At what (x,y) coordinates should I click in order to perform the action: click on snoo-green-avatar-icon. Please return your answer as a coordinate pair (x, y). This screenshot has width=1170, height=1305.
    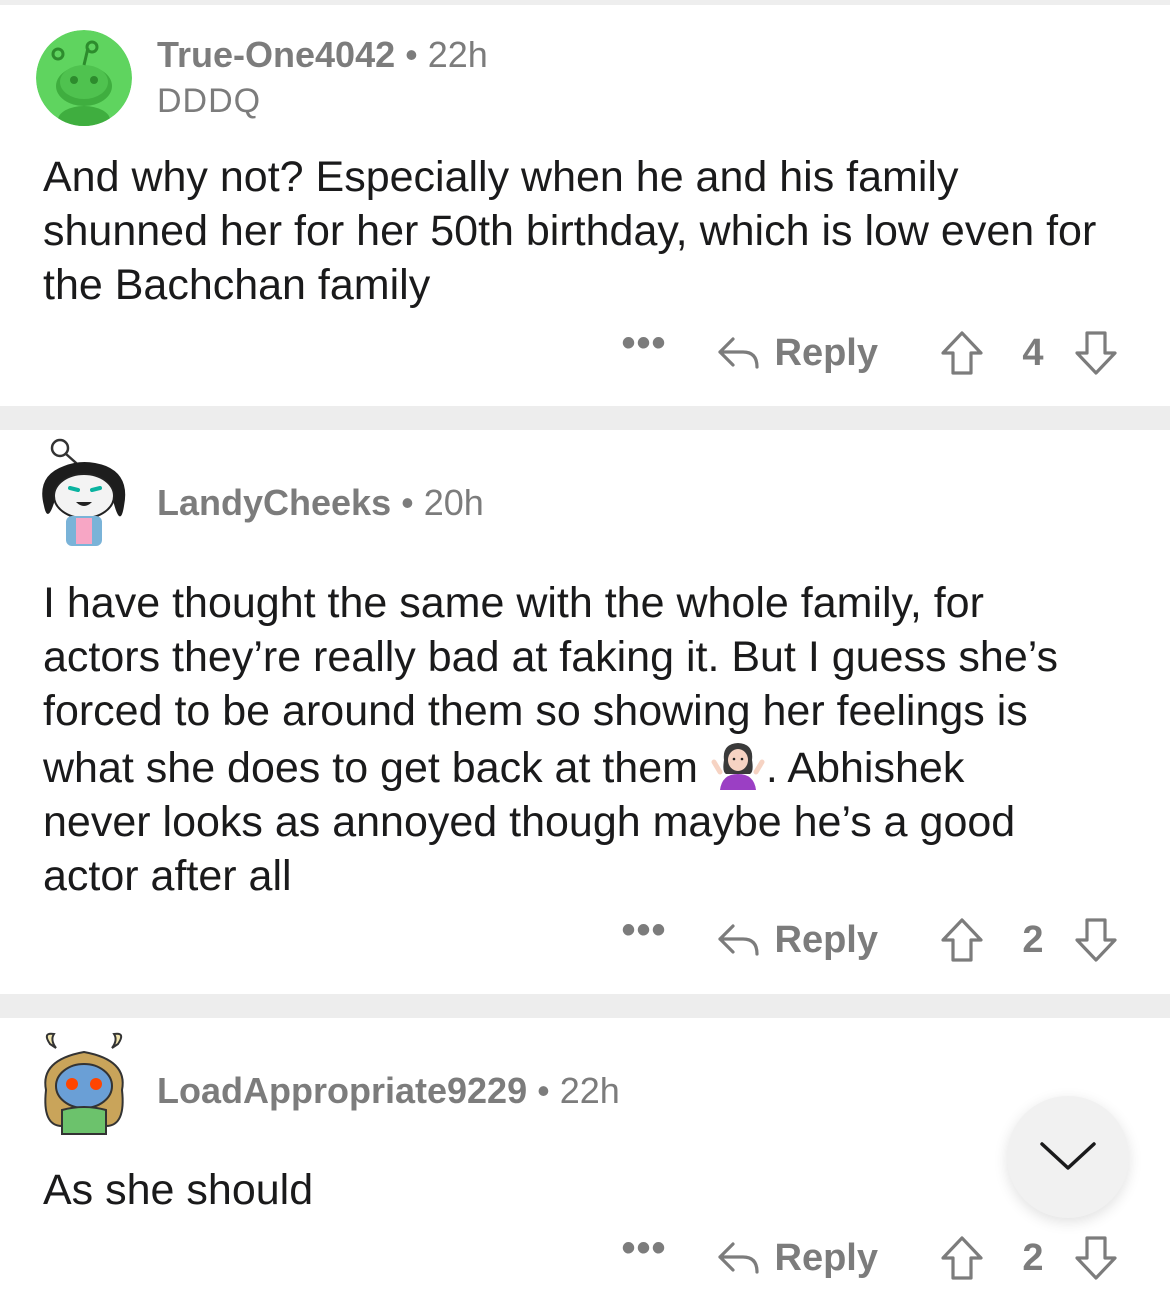
    Looking at the image, I should click on (84, 78).